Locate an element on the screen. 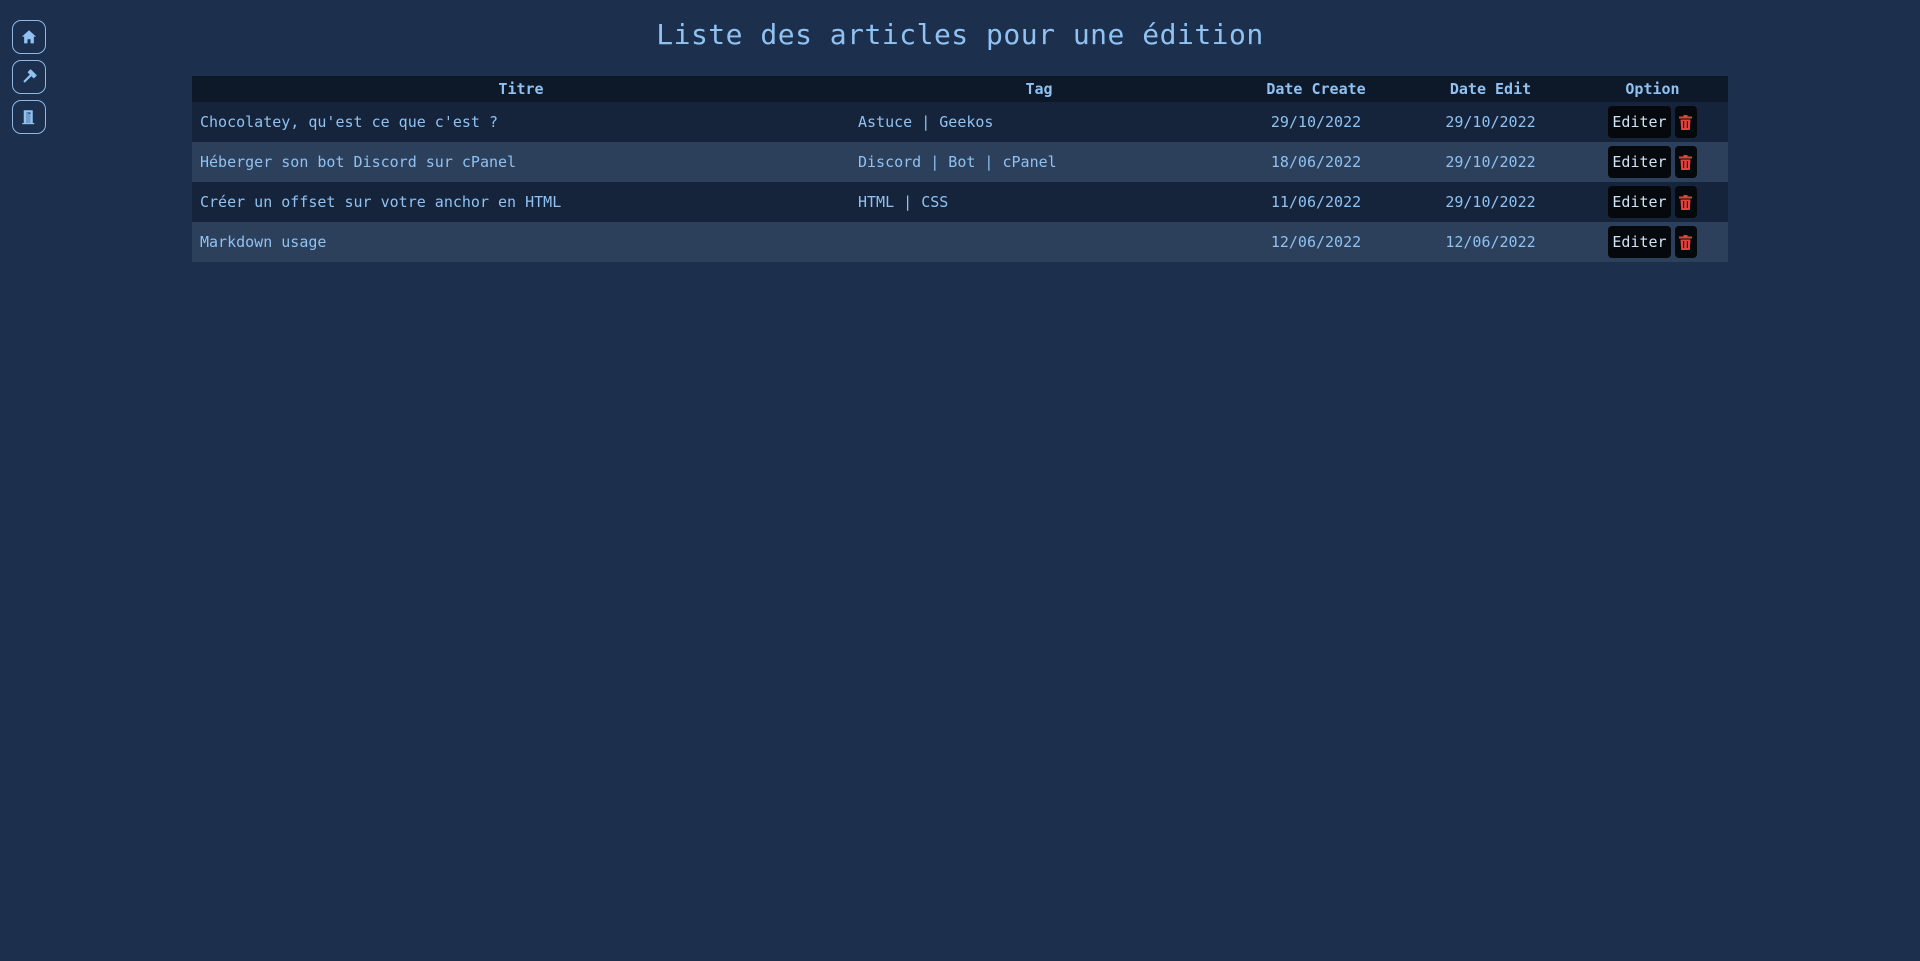 The width and height of the screenshot is (1920, 961). date-create: 11/06/2022 is located at coordinates (1316, 202).